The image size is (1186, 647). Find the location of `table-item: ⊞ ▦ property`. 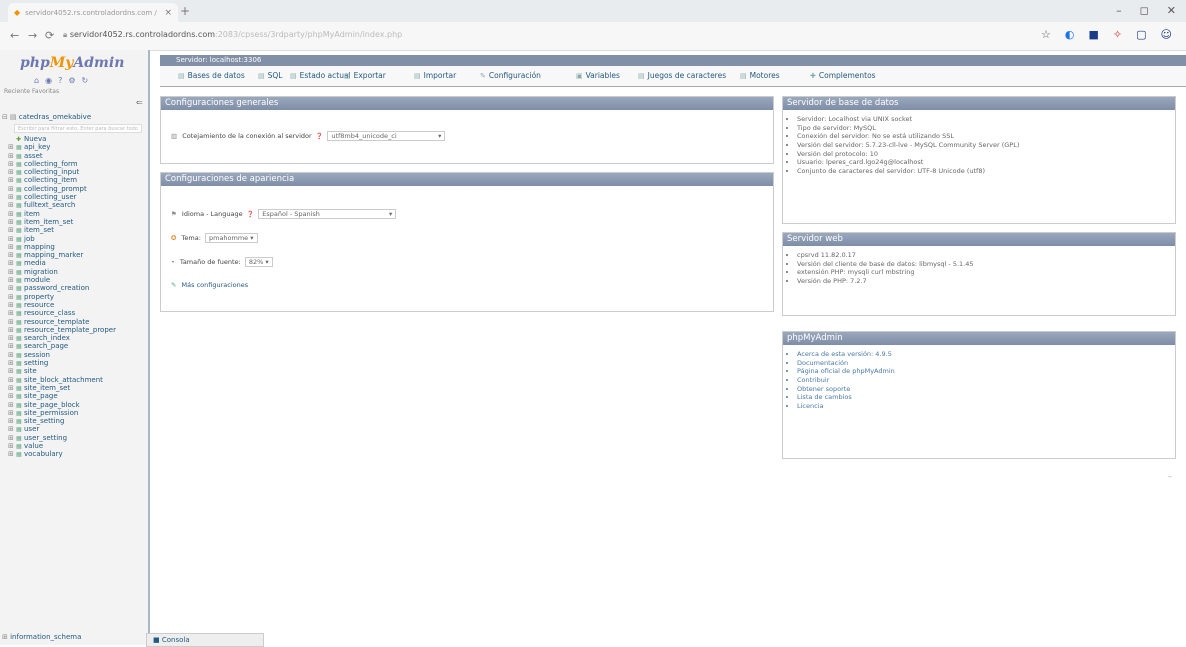

table-item: ⊞ ▦ property is located at coordinates (75, 297).